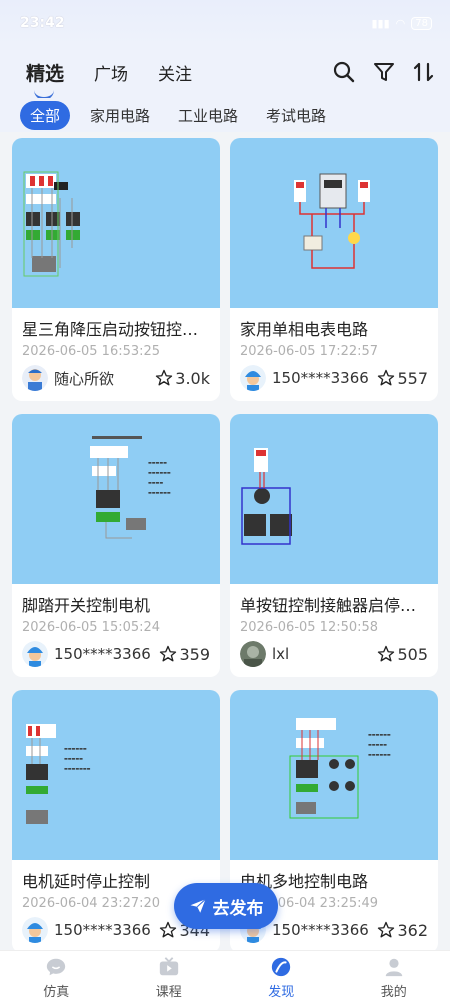  I want to click on chip-exam-circuit: 考试电路, so click(296, 115).